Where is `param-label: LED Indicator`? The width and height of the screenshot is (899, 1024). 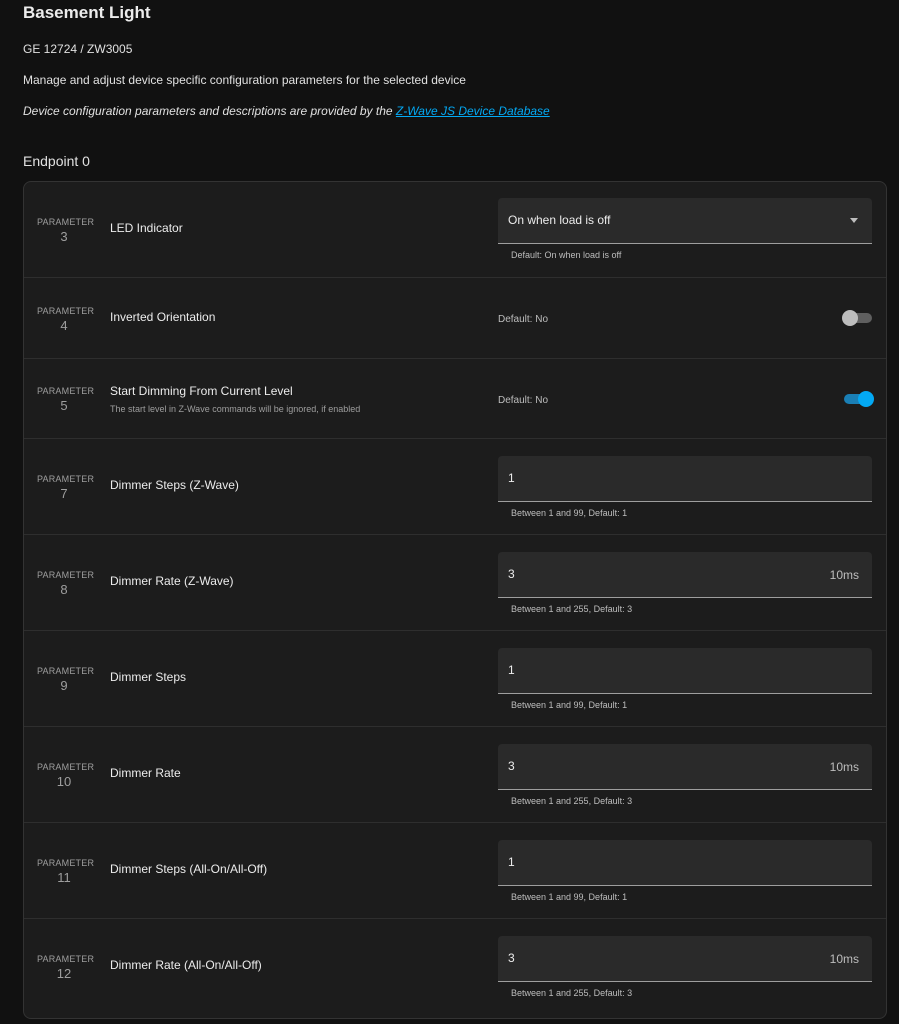
param-label: LED Indicator is located at coordinates (146, 228).